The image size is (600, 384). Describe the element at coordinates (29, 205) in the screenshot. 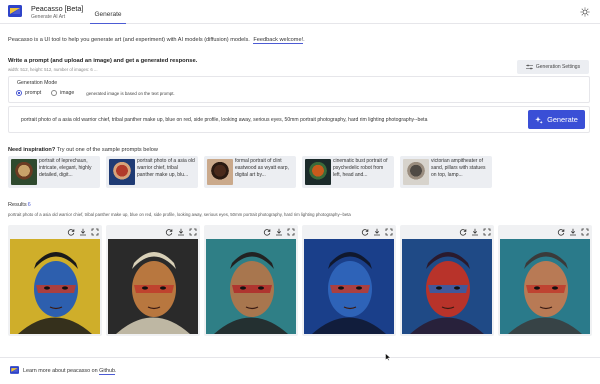

I see `results-count: 6` at that location.